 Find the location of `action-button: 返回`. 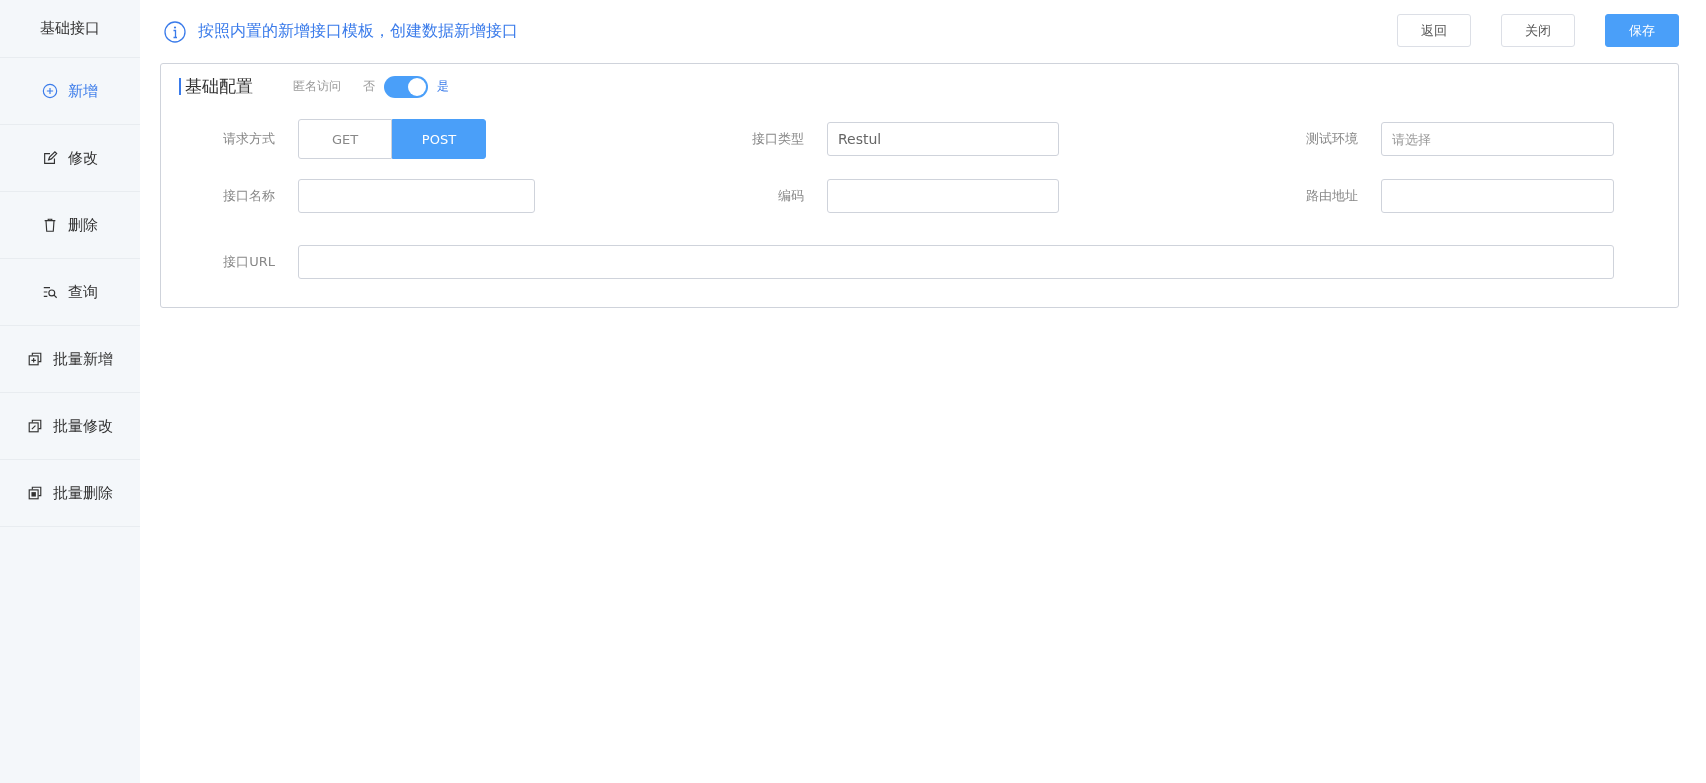

action-button: 返回 is located at coordinates (1434, 30).